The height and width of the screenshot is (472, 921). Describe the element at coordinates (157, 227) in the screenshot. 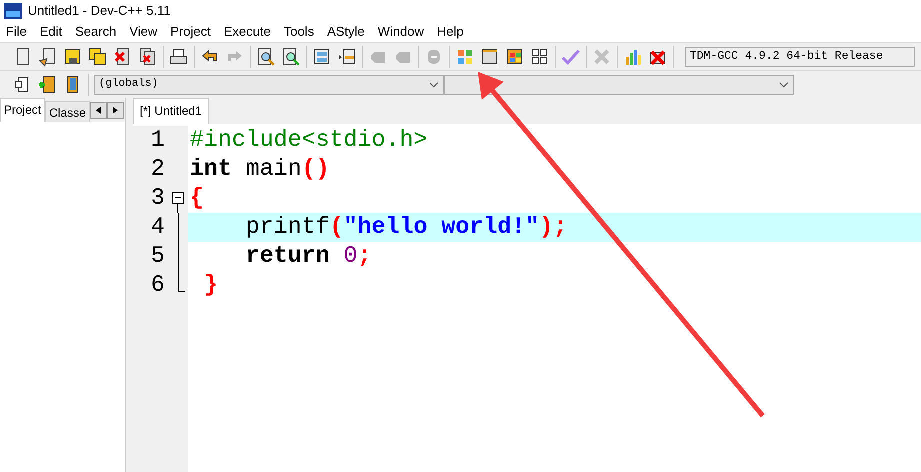

I see `line-number: 4` at that location.